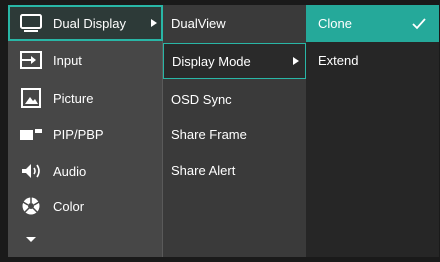 This screenshot has width=440, height=262. What do you see at coordinates (211, 61) in the screenshot?
I see `submenu-item-label: Display Mode` at bounding box center [211, 61].